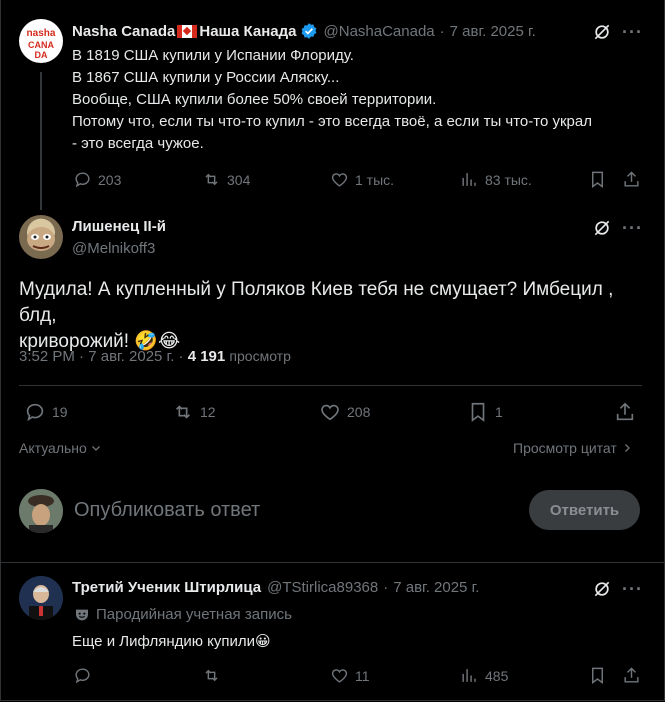  I want to click on thread-line, so click(41, 141).